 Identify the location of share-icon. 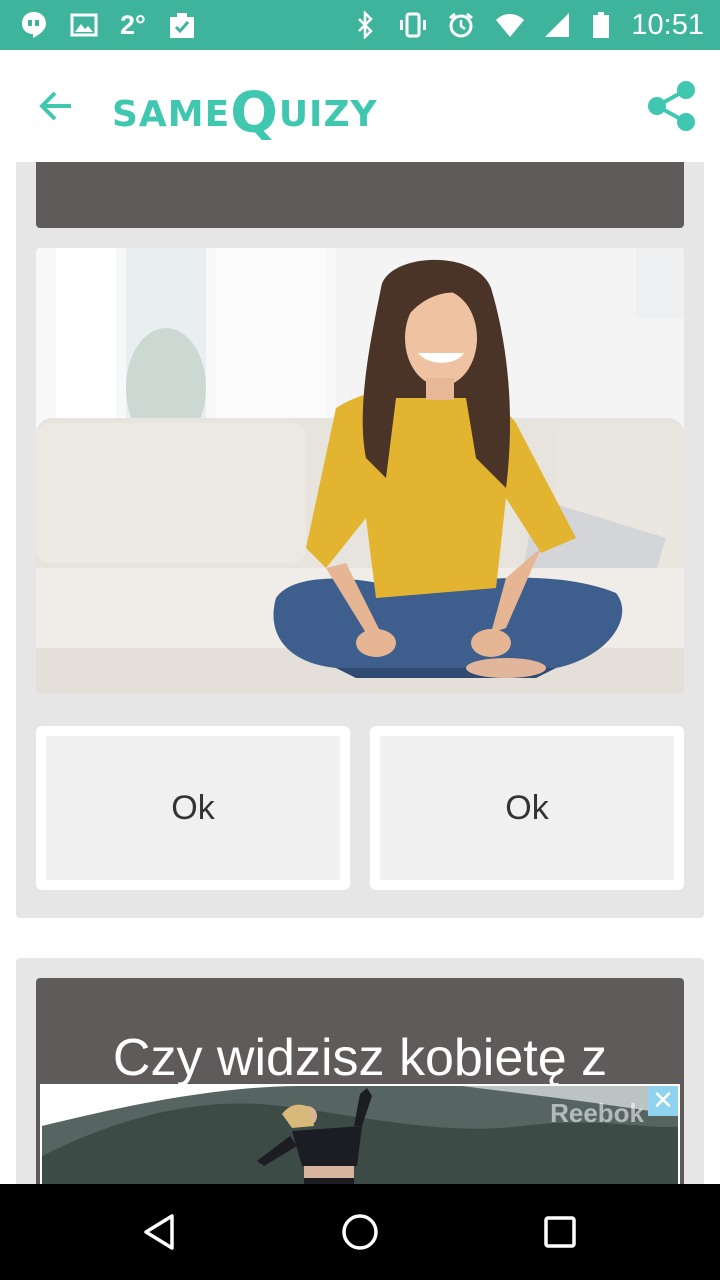
(671, 106).